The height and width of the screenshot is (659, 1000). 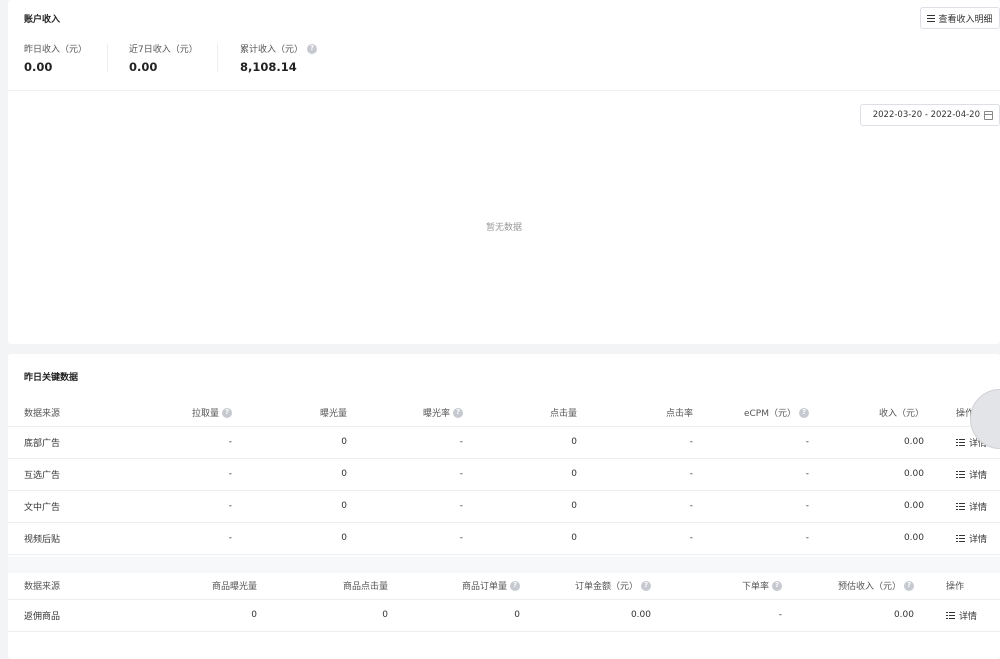 I want to click on cell-source: 文中广告, so click(x=62, y=506).